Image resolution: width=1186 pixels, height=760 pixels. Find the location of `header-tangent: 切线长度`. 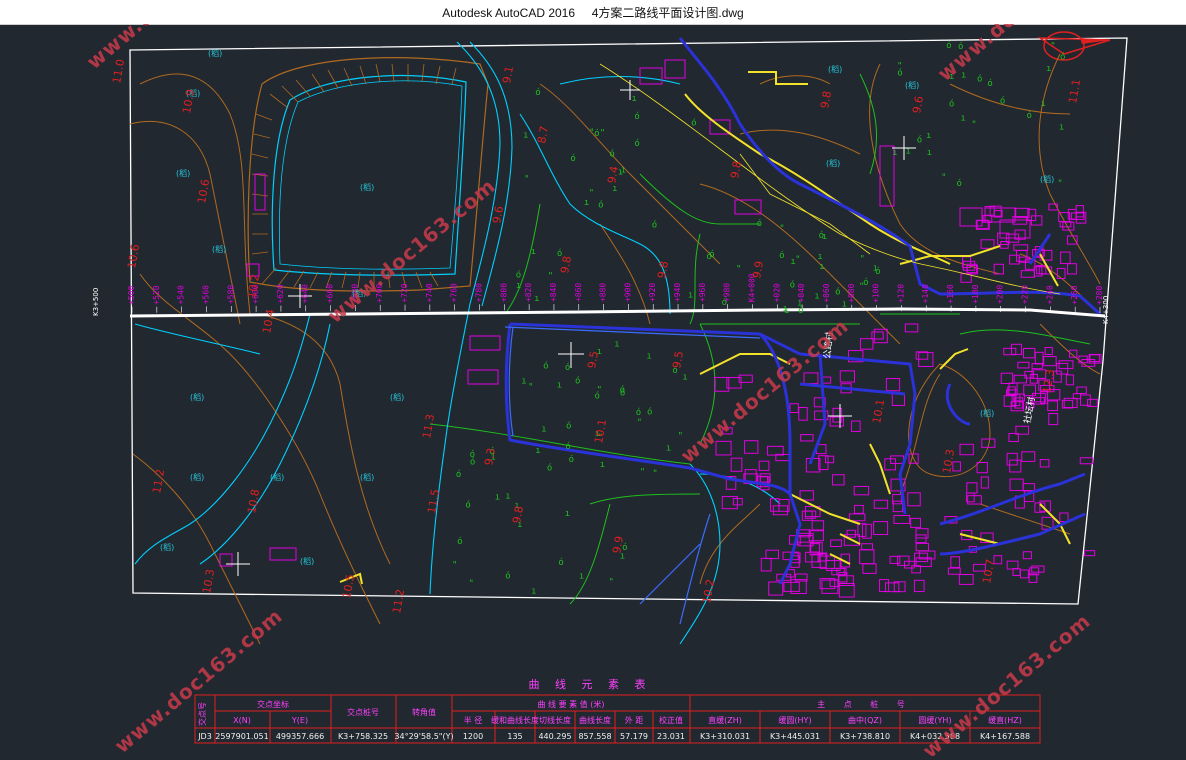

header-tangent: 切线长度 is located at coordinates (555, 720).